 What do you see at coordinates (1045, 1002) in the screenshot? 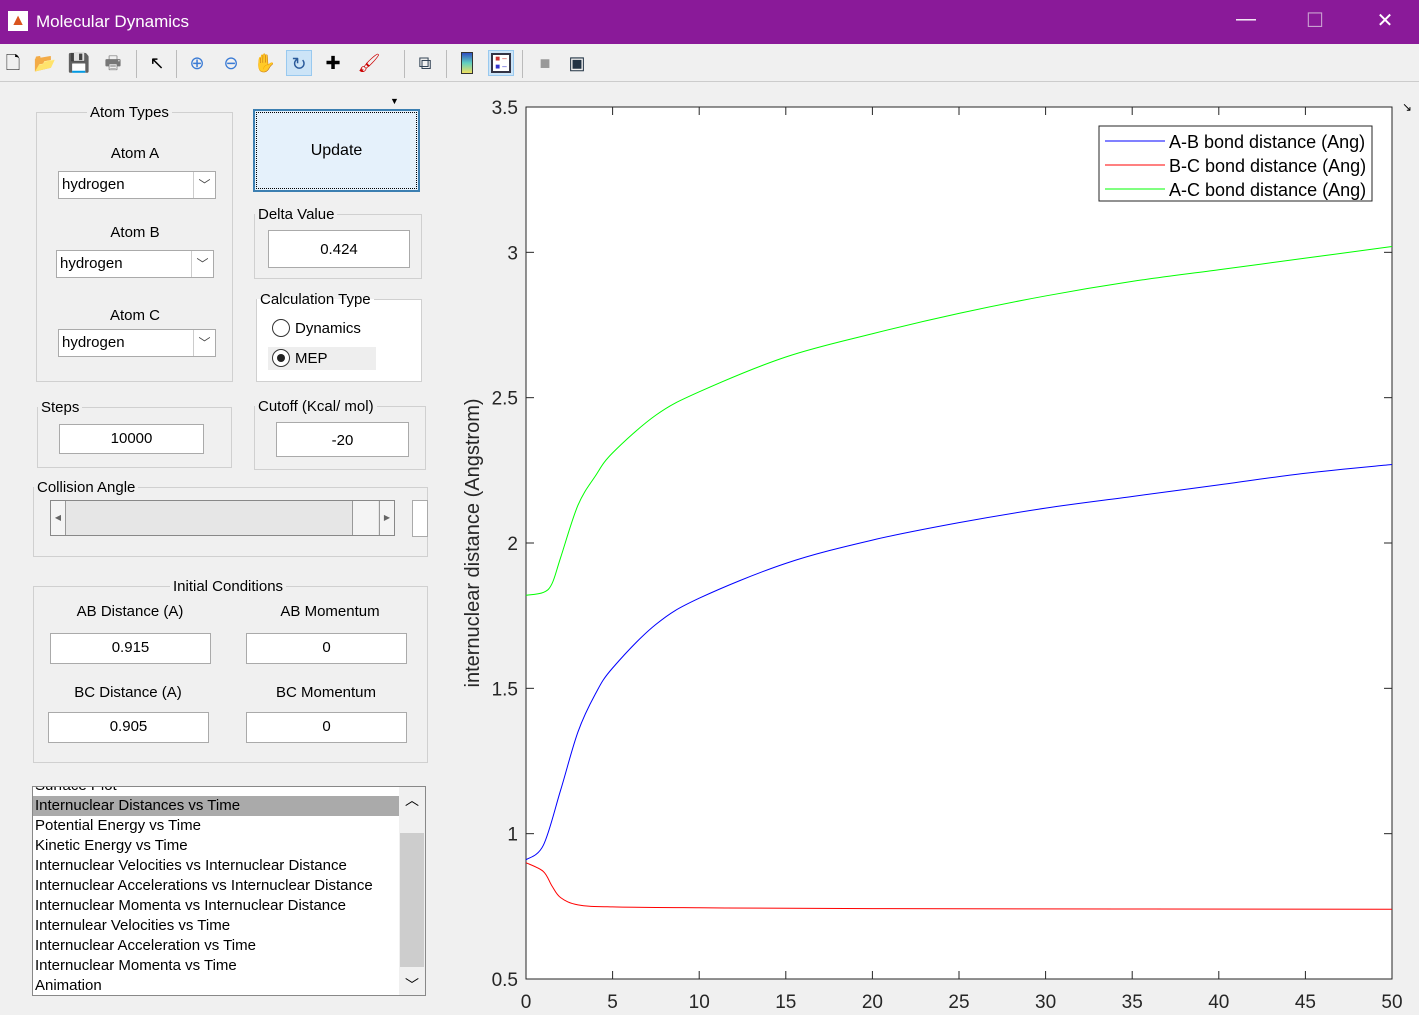
I see `x-tick-label: 30` at bounding box center [1045, 1002].